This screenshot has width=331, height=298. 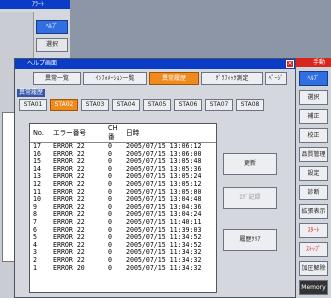 I want to click on tab-page: ﾍﾟｰｼﾞ, so click(x=276, y=78).